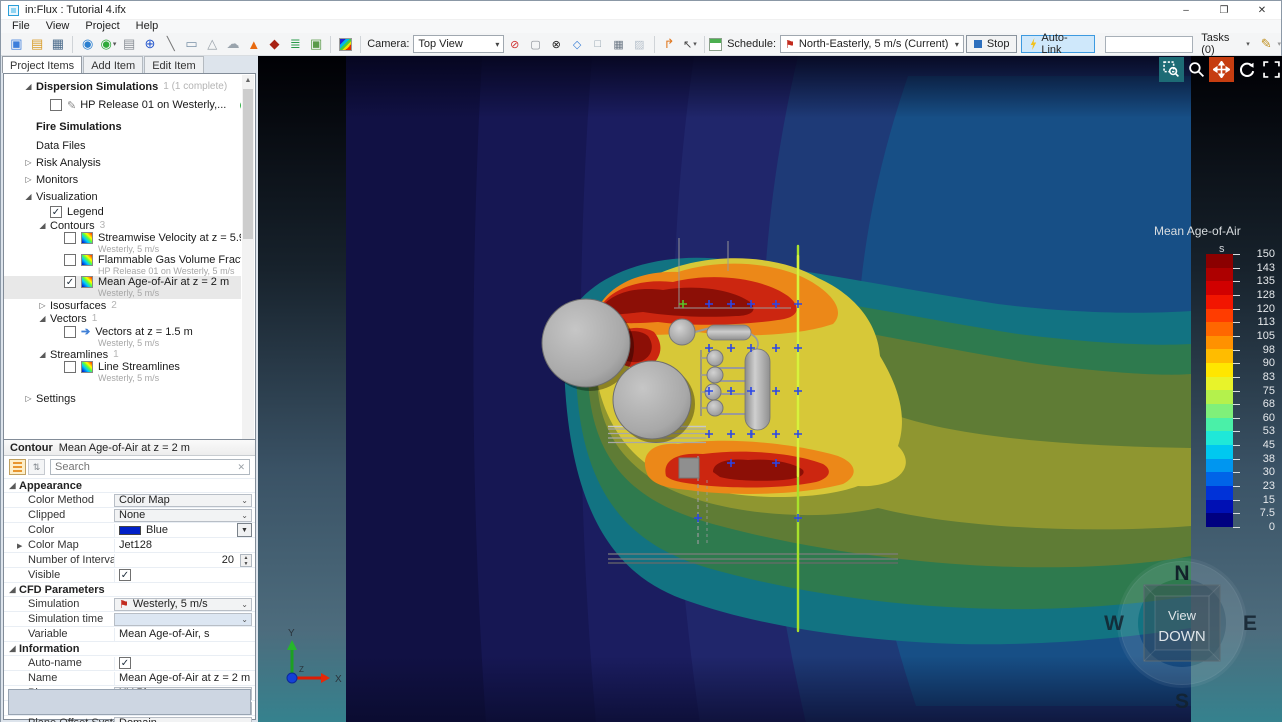 This screenshot has width=1282, height=722. What do you see at coordinates (183, 545) in the screenshot?
I see `color-map-value: Jet128` at bounding box center [183, 545].